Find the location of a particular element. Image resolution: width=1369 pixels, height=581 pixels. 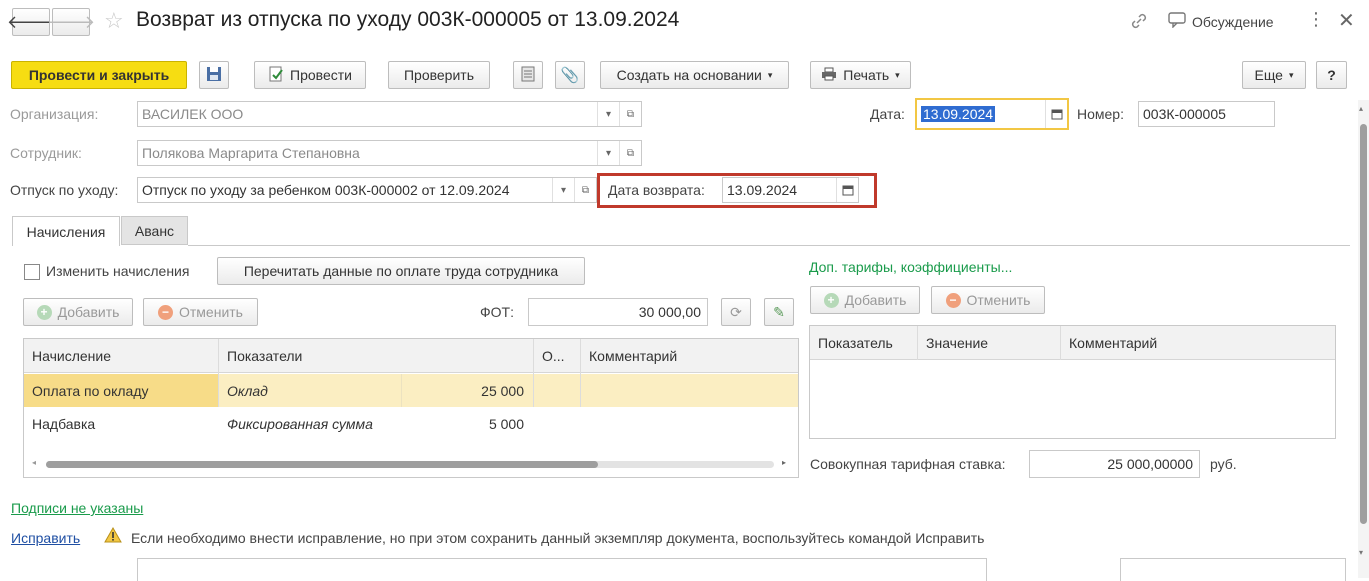

date-field: 13.09.2024 is located at coordinates (992, 114).